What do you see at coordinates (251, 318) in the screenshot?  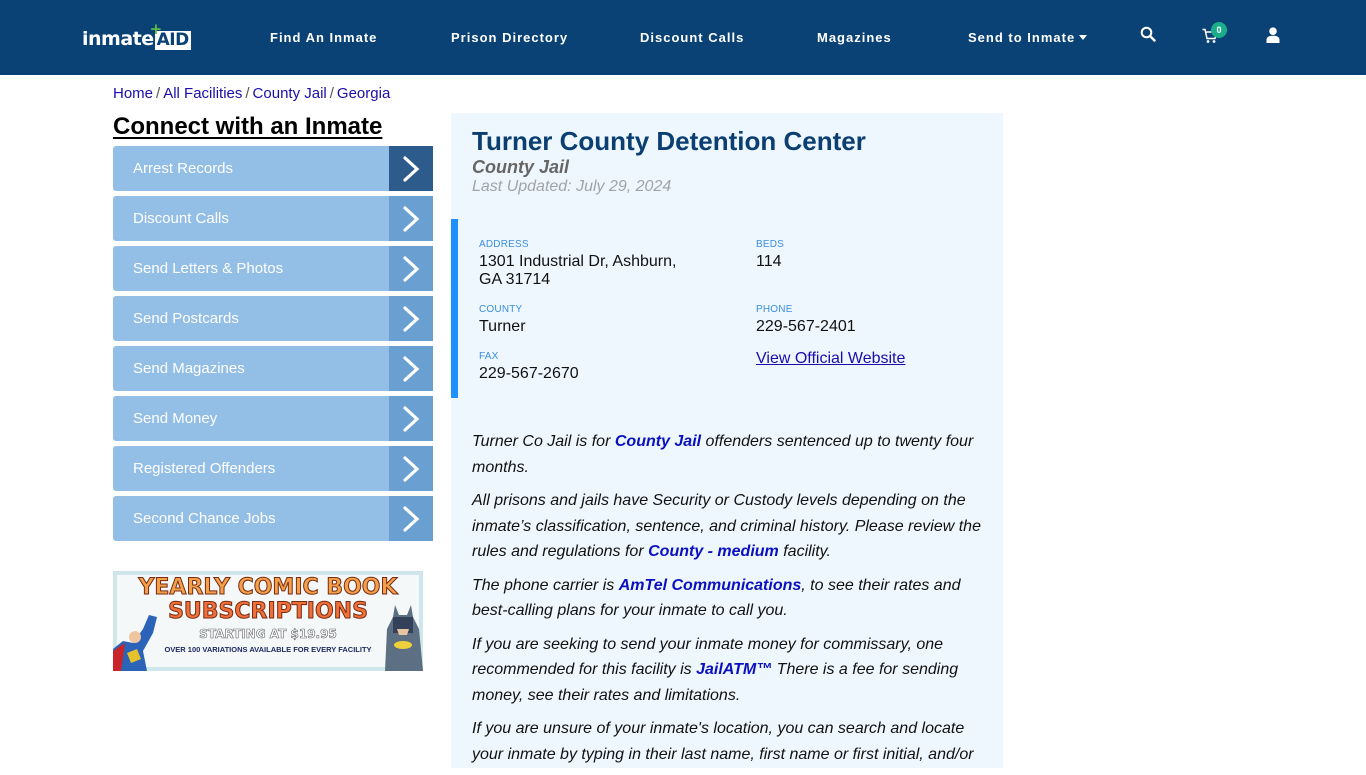 I see `sidebar-item-label: Send Postcards` at bounding box center [251, 318].